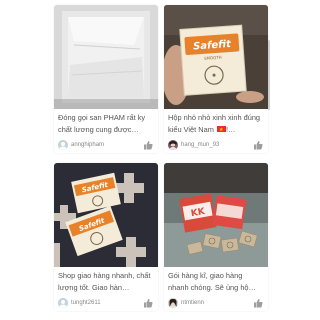  What do you see at coordinates (216, 303) in the screenshot?
I see `author-row: ntmtienn` at bounding box center [216, 303].